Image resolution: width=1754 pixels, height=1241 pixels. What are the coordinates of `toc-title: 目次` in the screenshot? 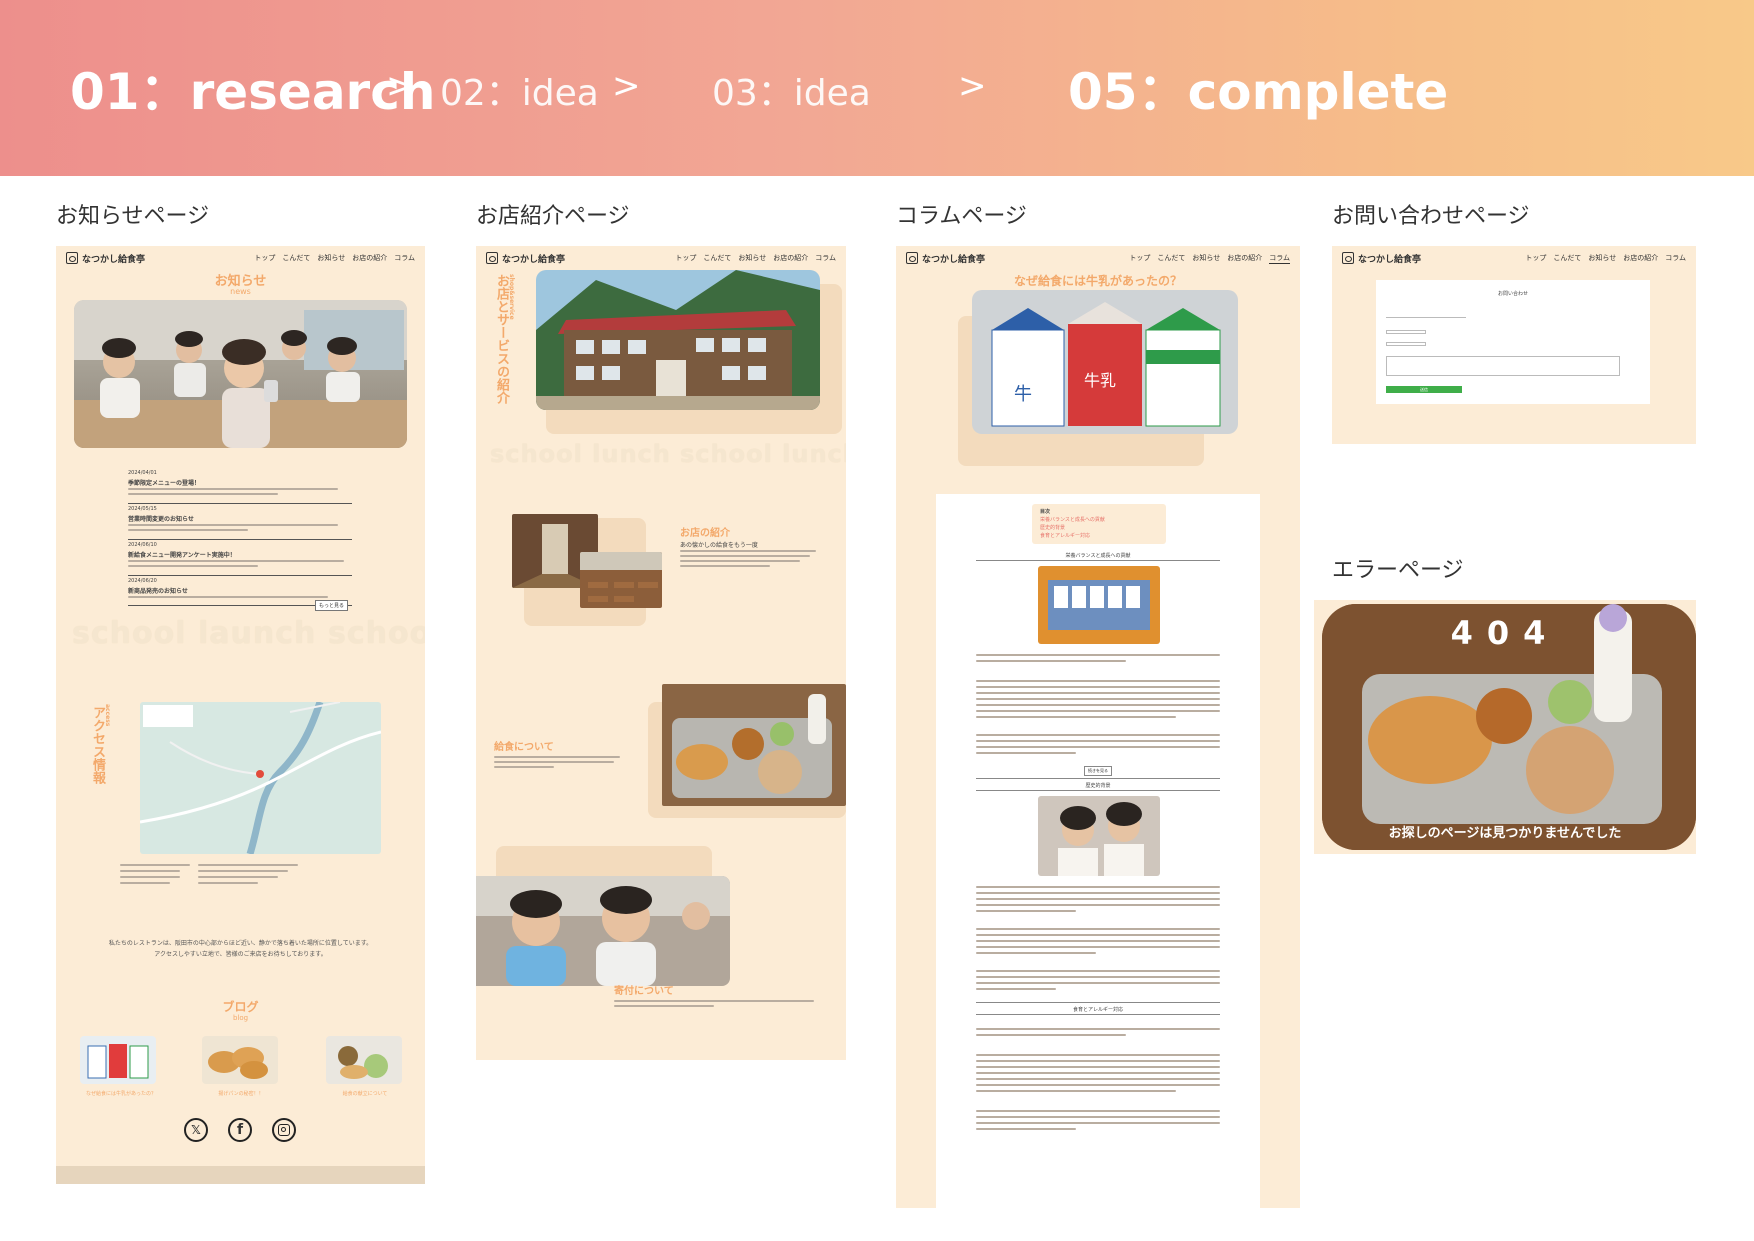 It's located at (1045, 512).